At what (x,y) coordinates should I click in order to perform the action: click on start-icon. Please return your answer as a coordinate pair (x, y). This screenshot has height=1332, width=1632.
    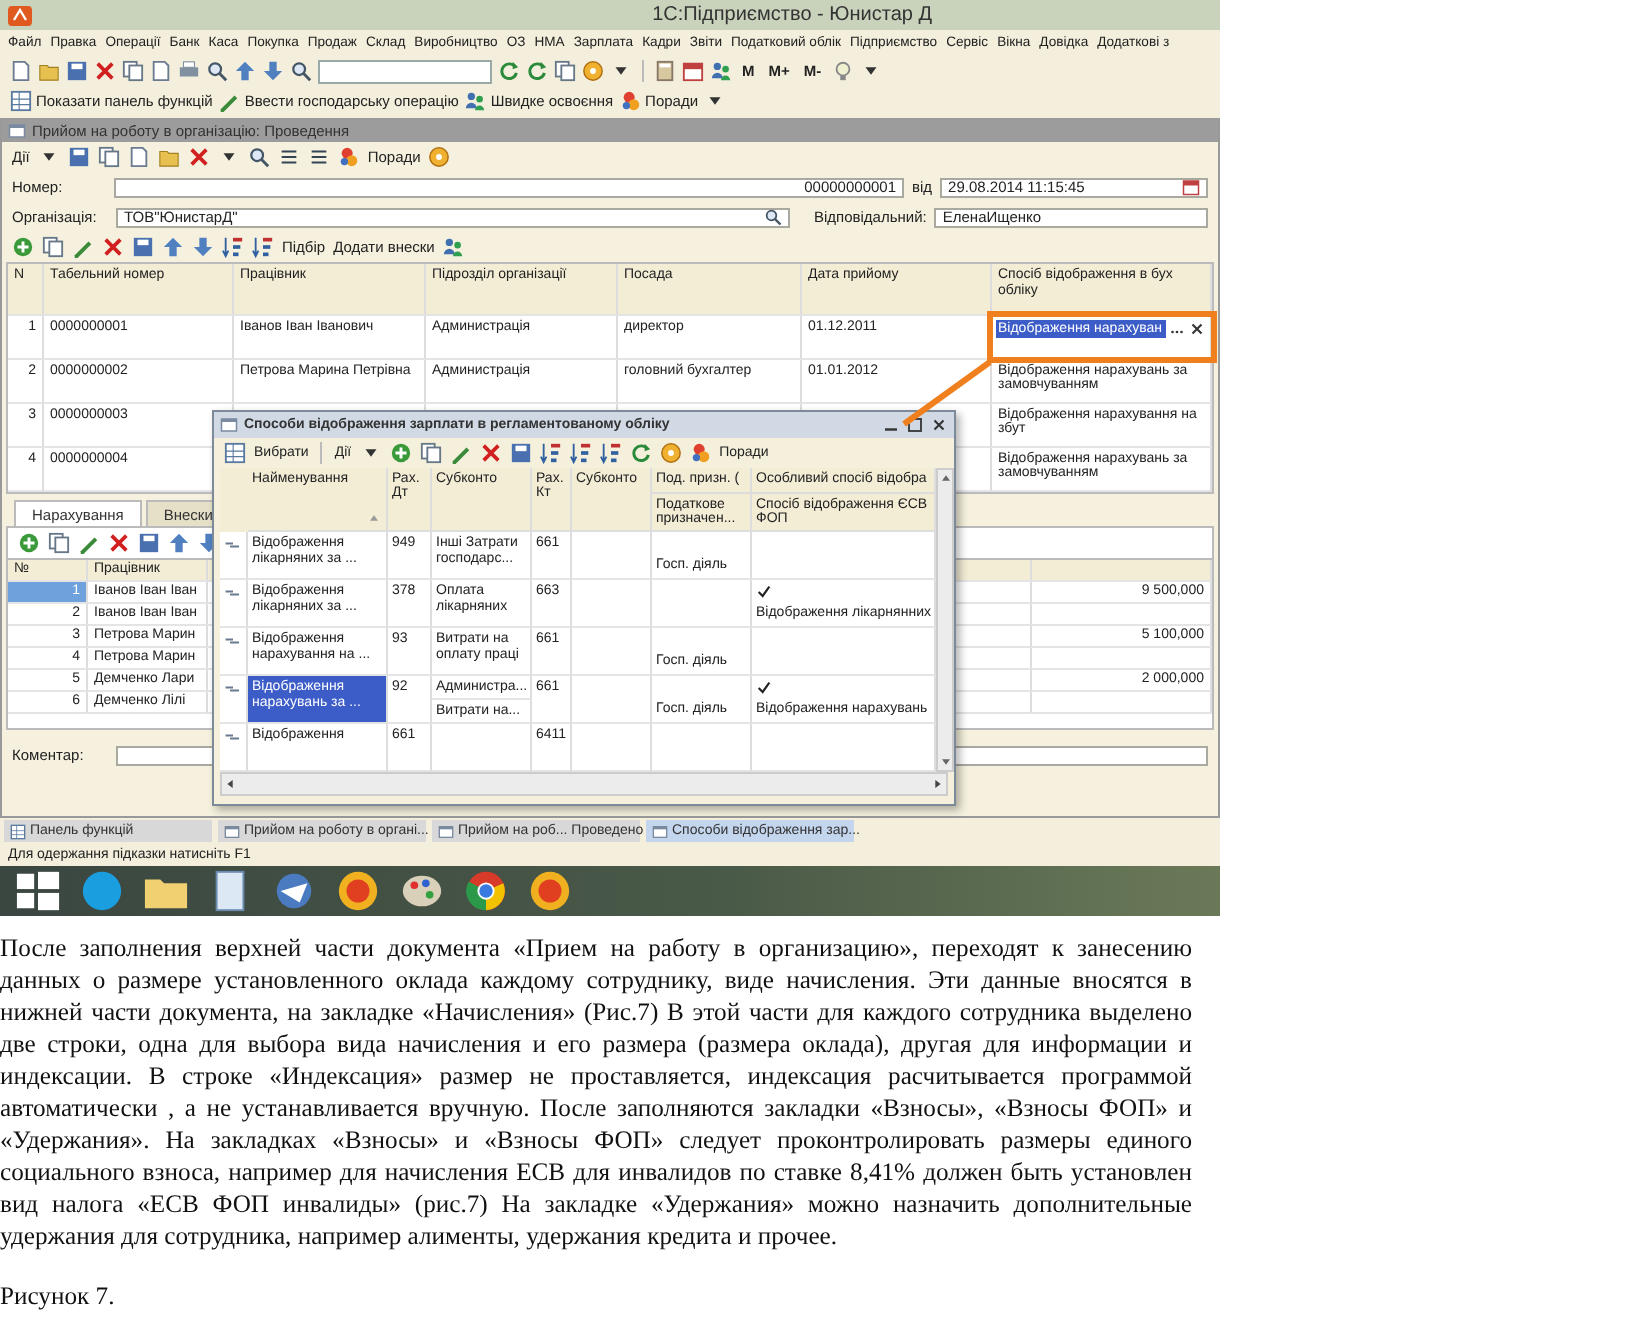
    Looking at the image, I should click on (38, 891).